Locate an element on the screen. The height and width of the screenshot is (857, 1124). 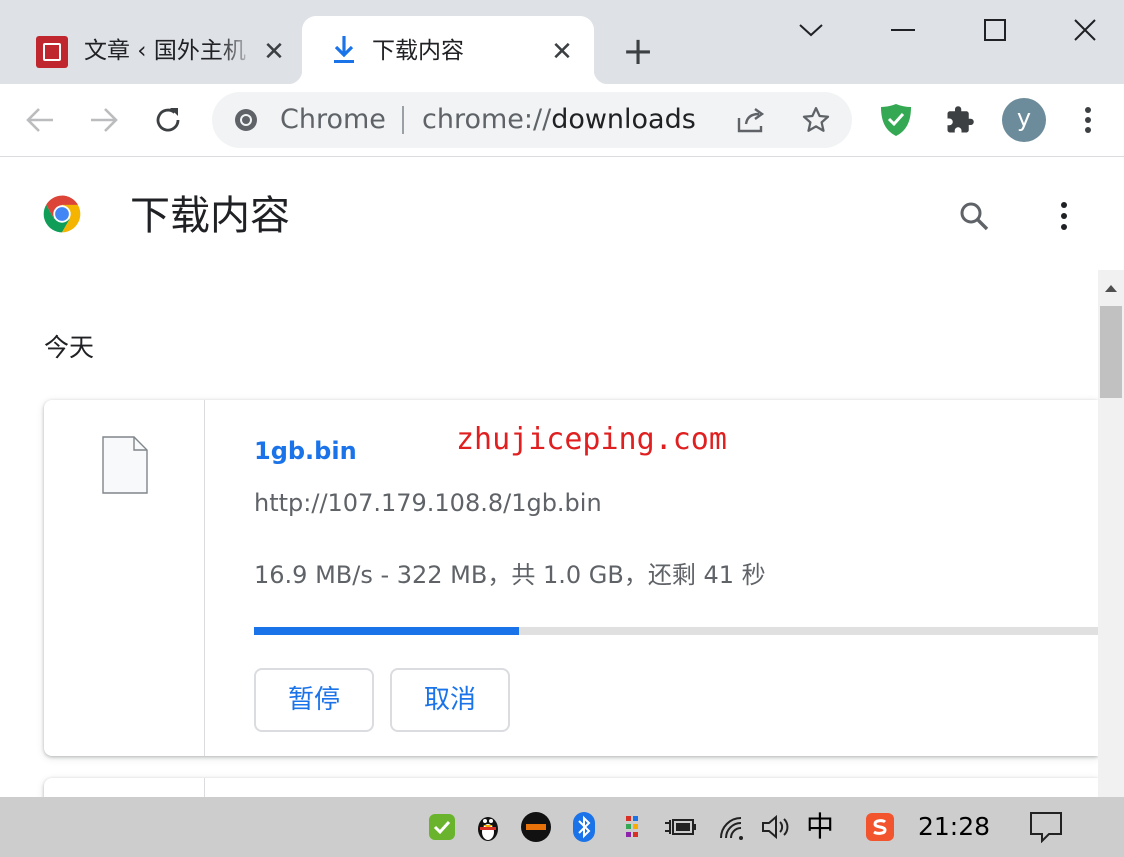
arrow-left-icon is located at coordinates (39, 120).